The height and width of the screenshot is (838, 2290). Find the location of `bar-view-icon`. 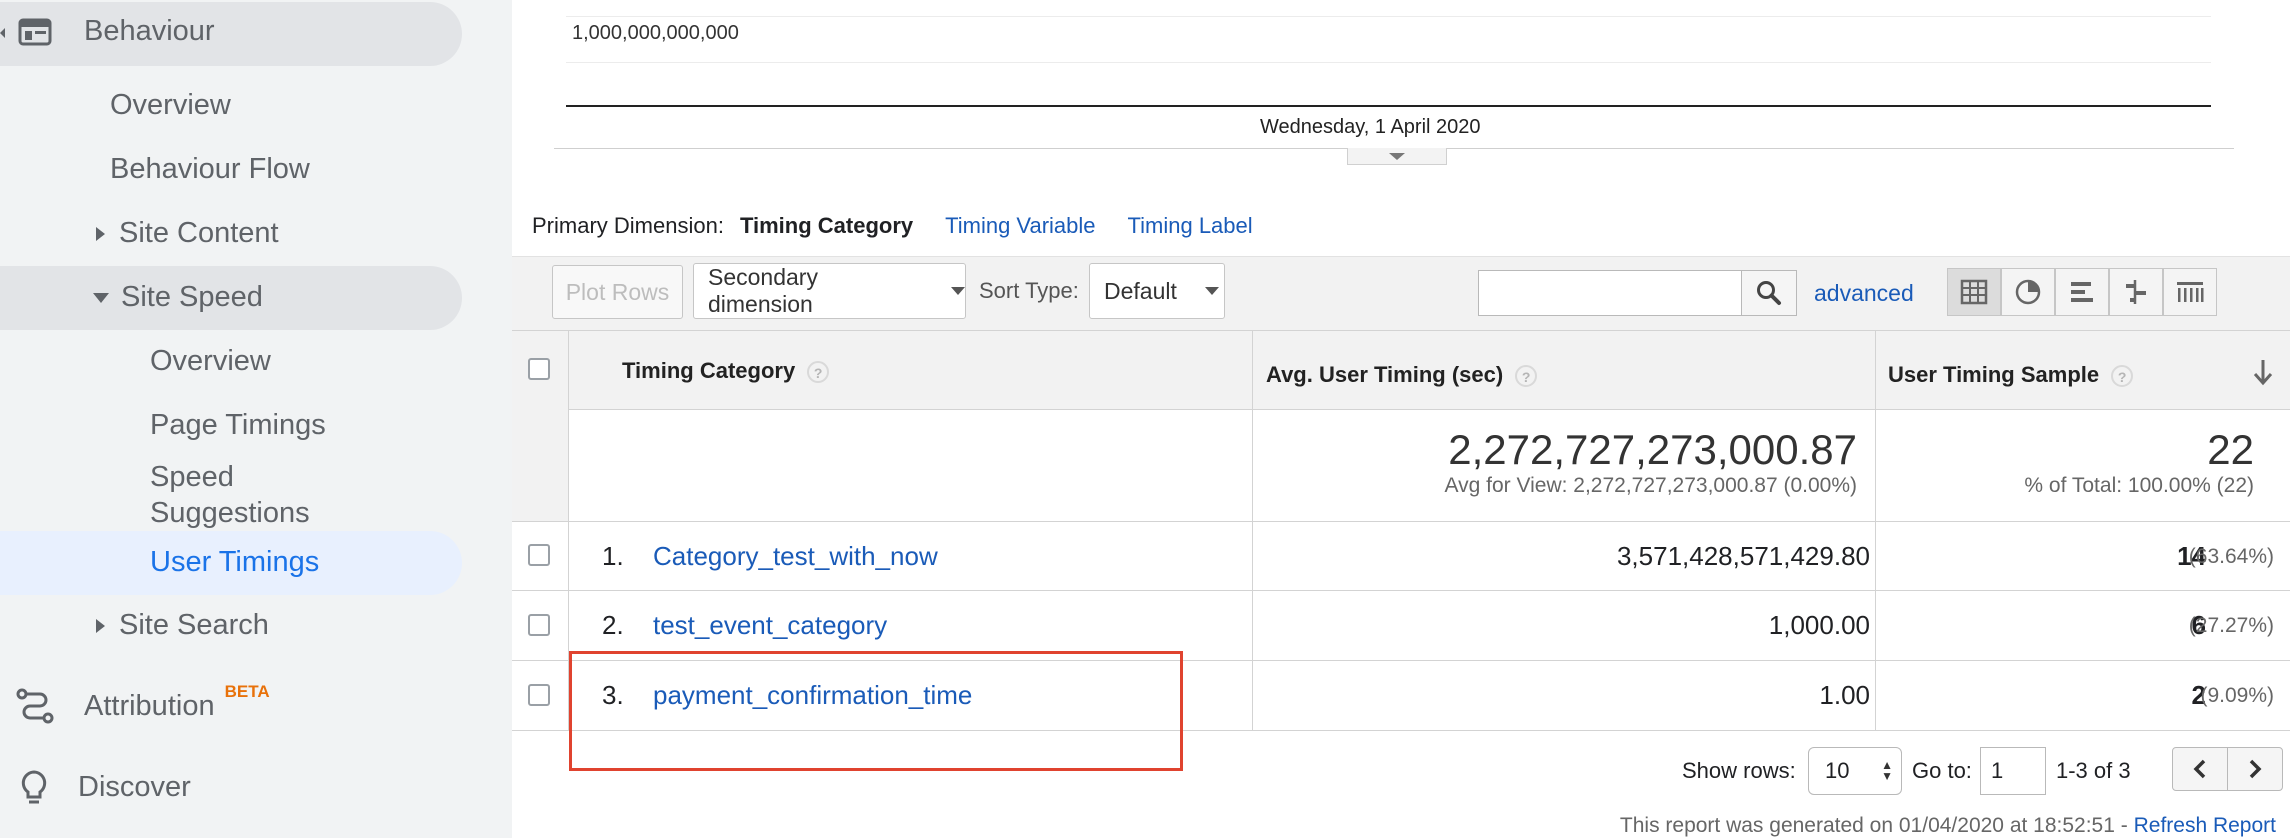

bar-view-icon is located at coordinates (2082, 292).